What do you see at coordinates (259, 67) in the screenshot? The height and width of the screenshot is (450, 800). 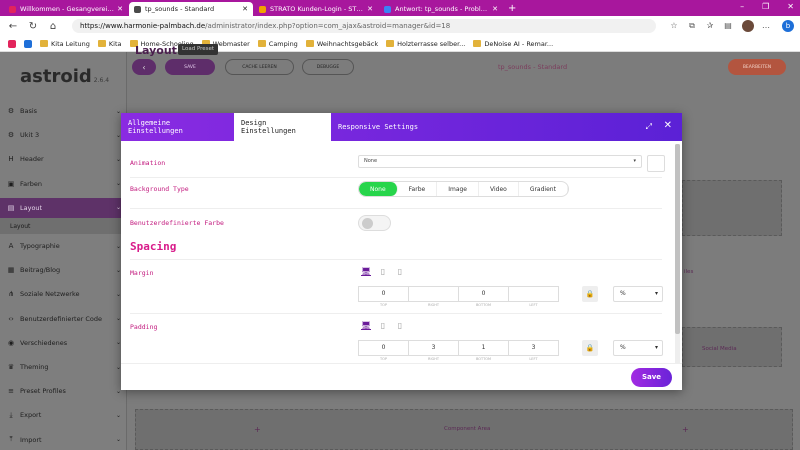 I see `cache-button: CACHE LEEREN` at bounding box center [259, 67].